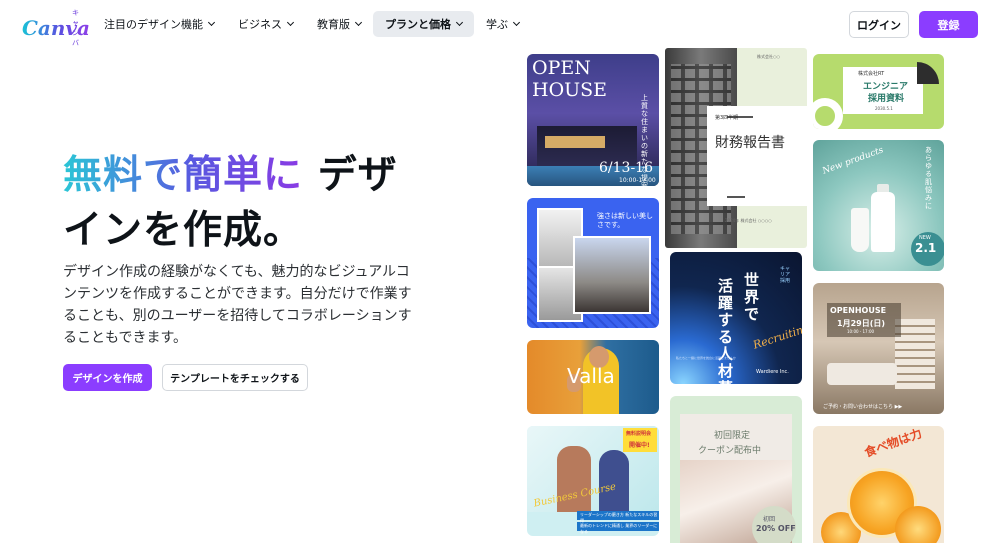  Describe the element at coordinates (639, 434) in the screenshot. I see `badge-line1: 無料説明会` at that location.